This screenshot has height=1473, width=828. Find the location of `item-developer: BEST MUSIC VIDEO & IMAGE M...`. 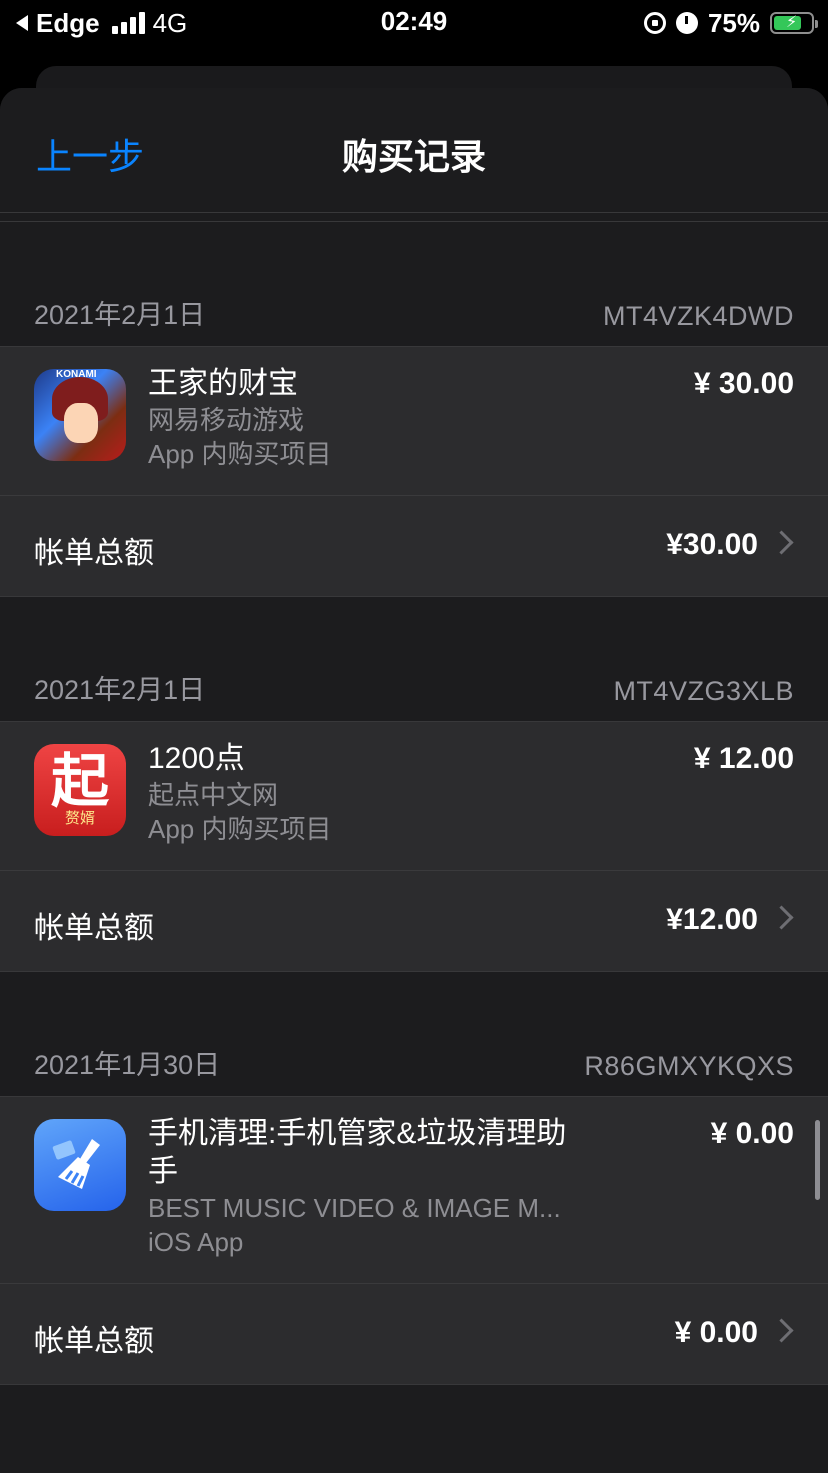

item-developer: BEST MUSIC VIDEO & IMAGE M... is located at coordinates (354, 1208).